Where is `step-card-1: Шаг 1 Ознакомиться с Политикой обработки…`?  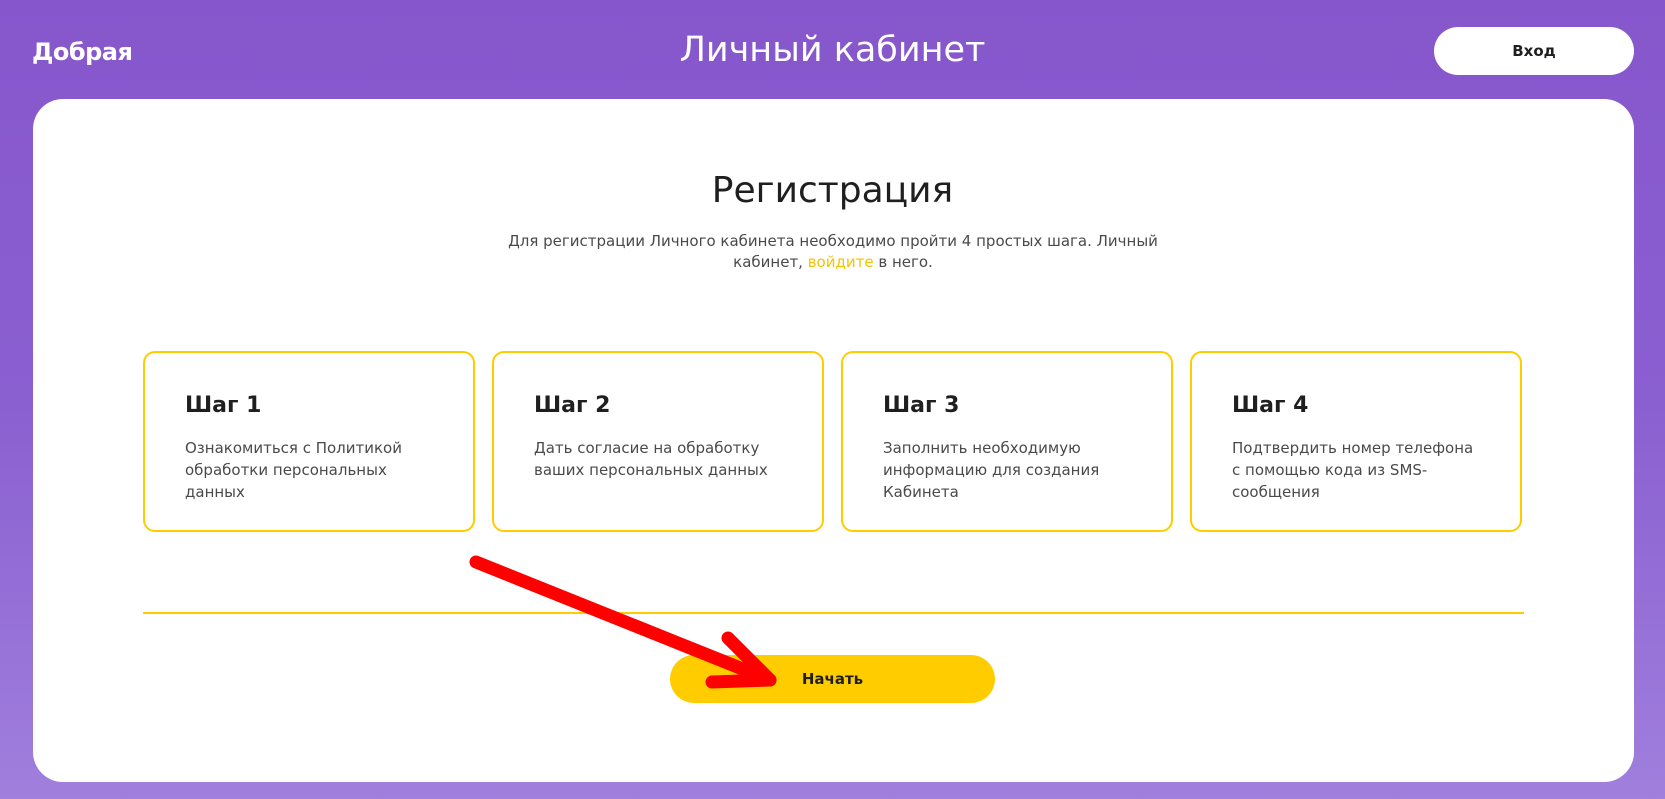 step-card-1: Шаг 1 Ознакомиться с Политикой обработки… is located at coordinates (309, 441).